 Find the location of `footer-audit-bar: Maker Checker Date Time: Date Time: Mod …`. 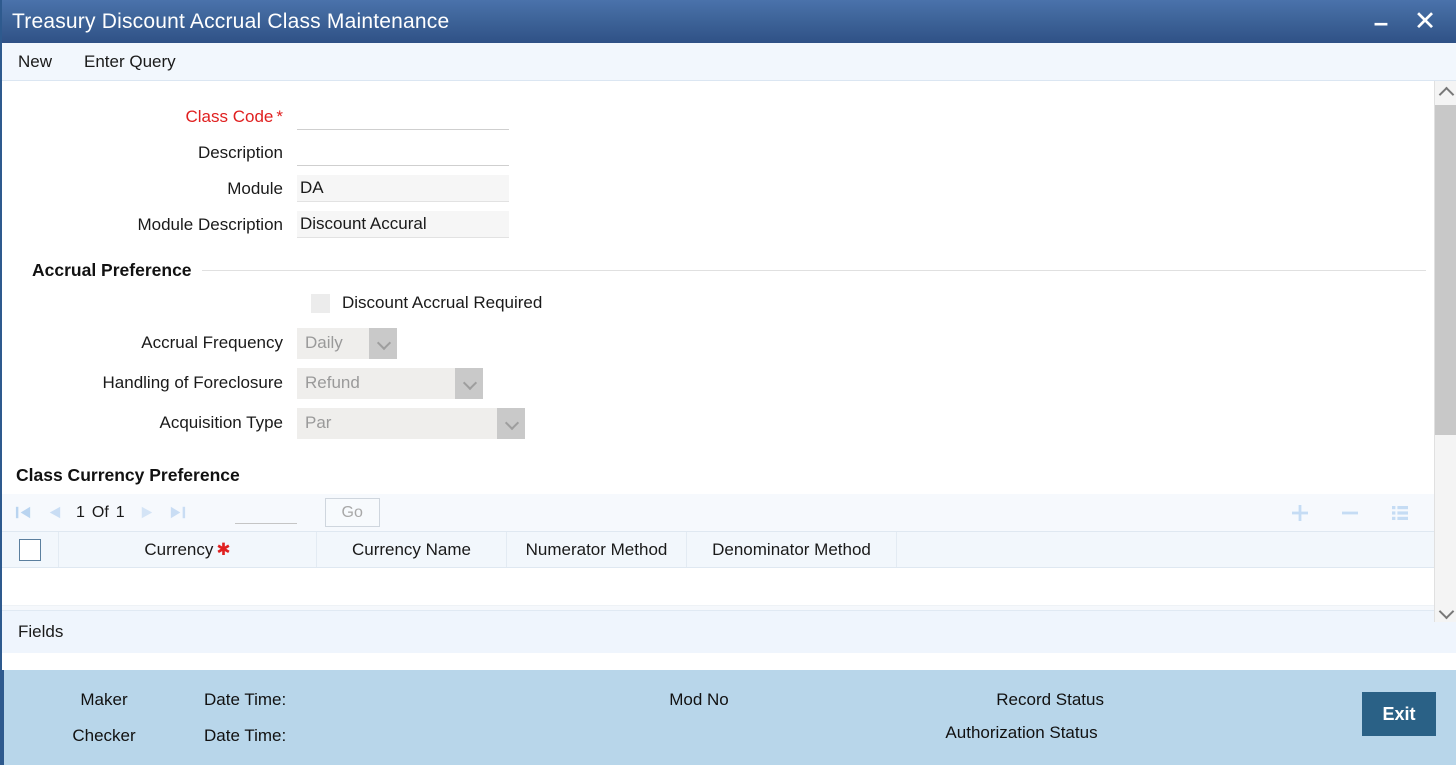

footer-audit-bar: Maker Checker Date Time: Date Time: Mod … is located at coordinates (729, 717).